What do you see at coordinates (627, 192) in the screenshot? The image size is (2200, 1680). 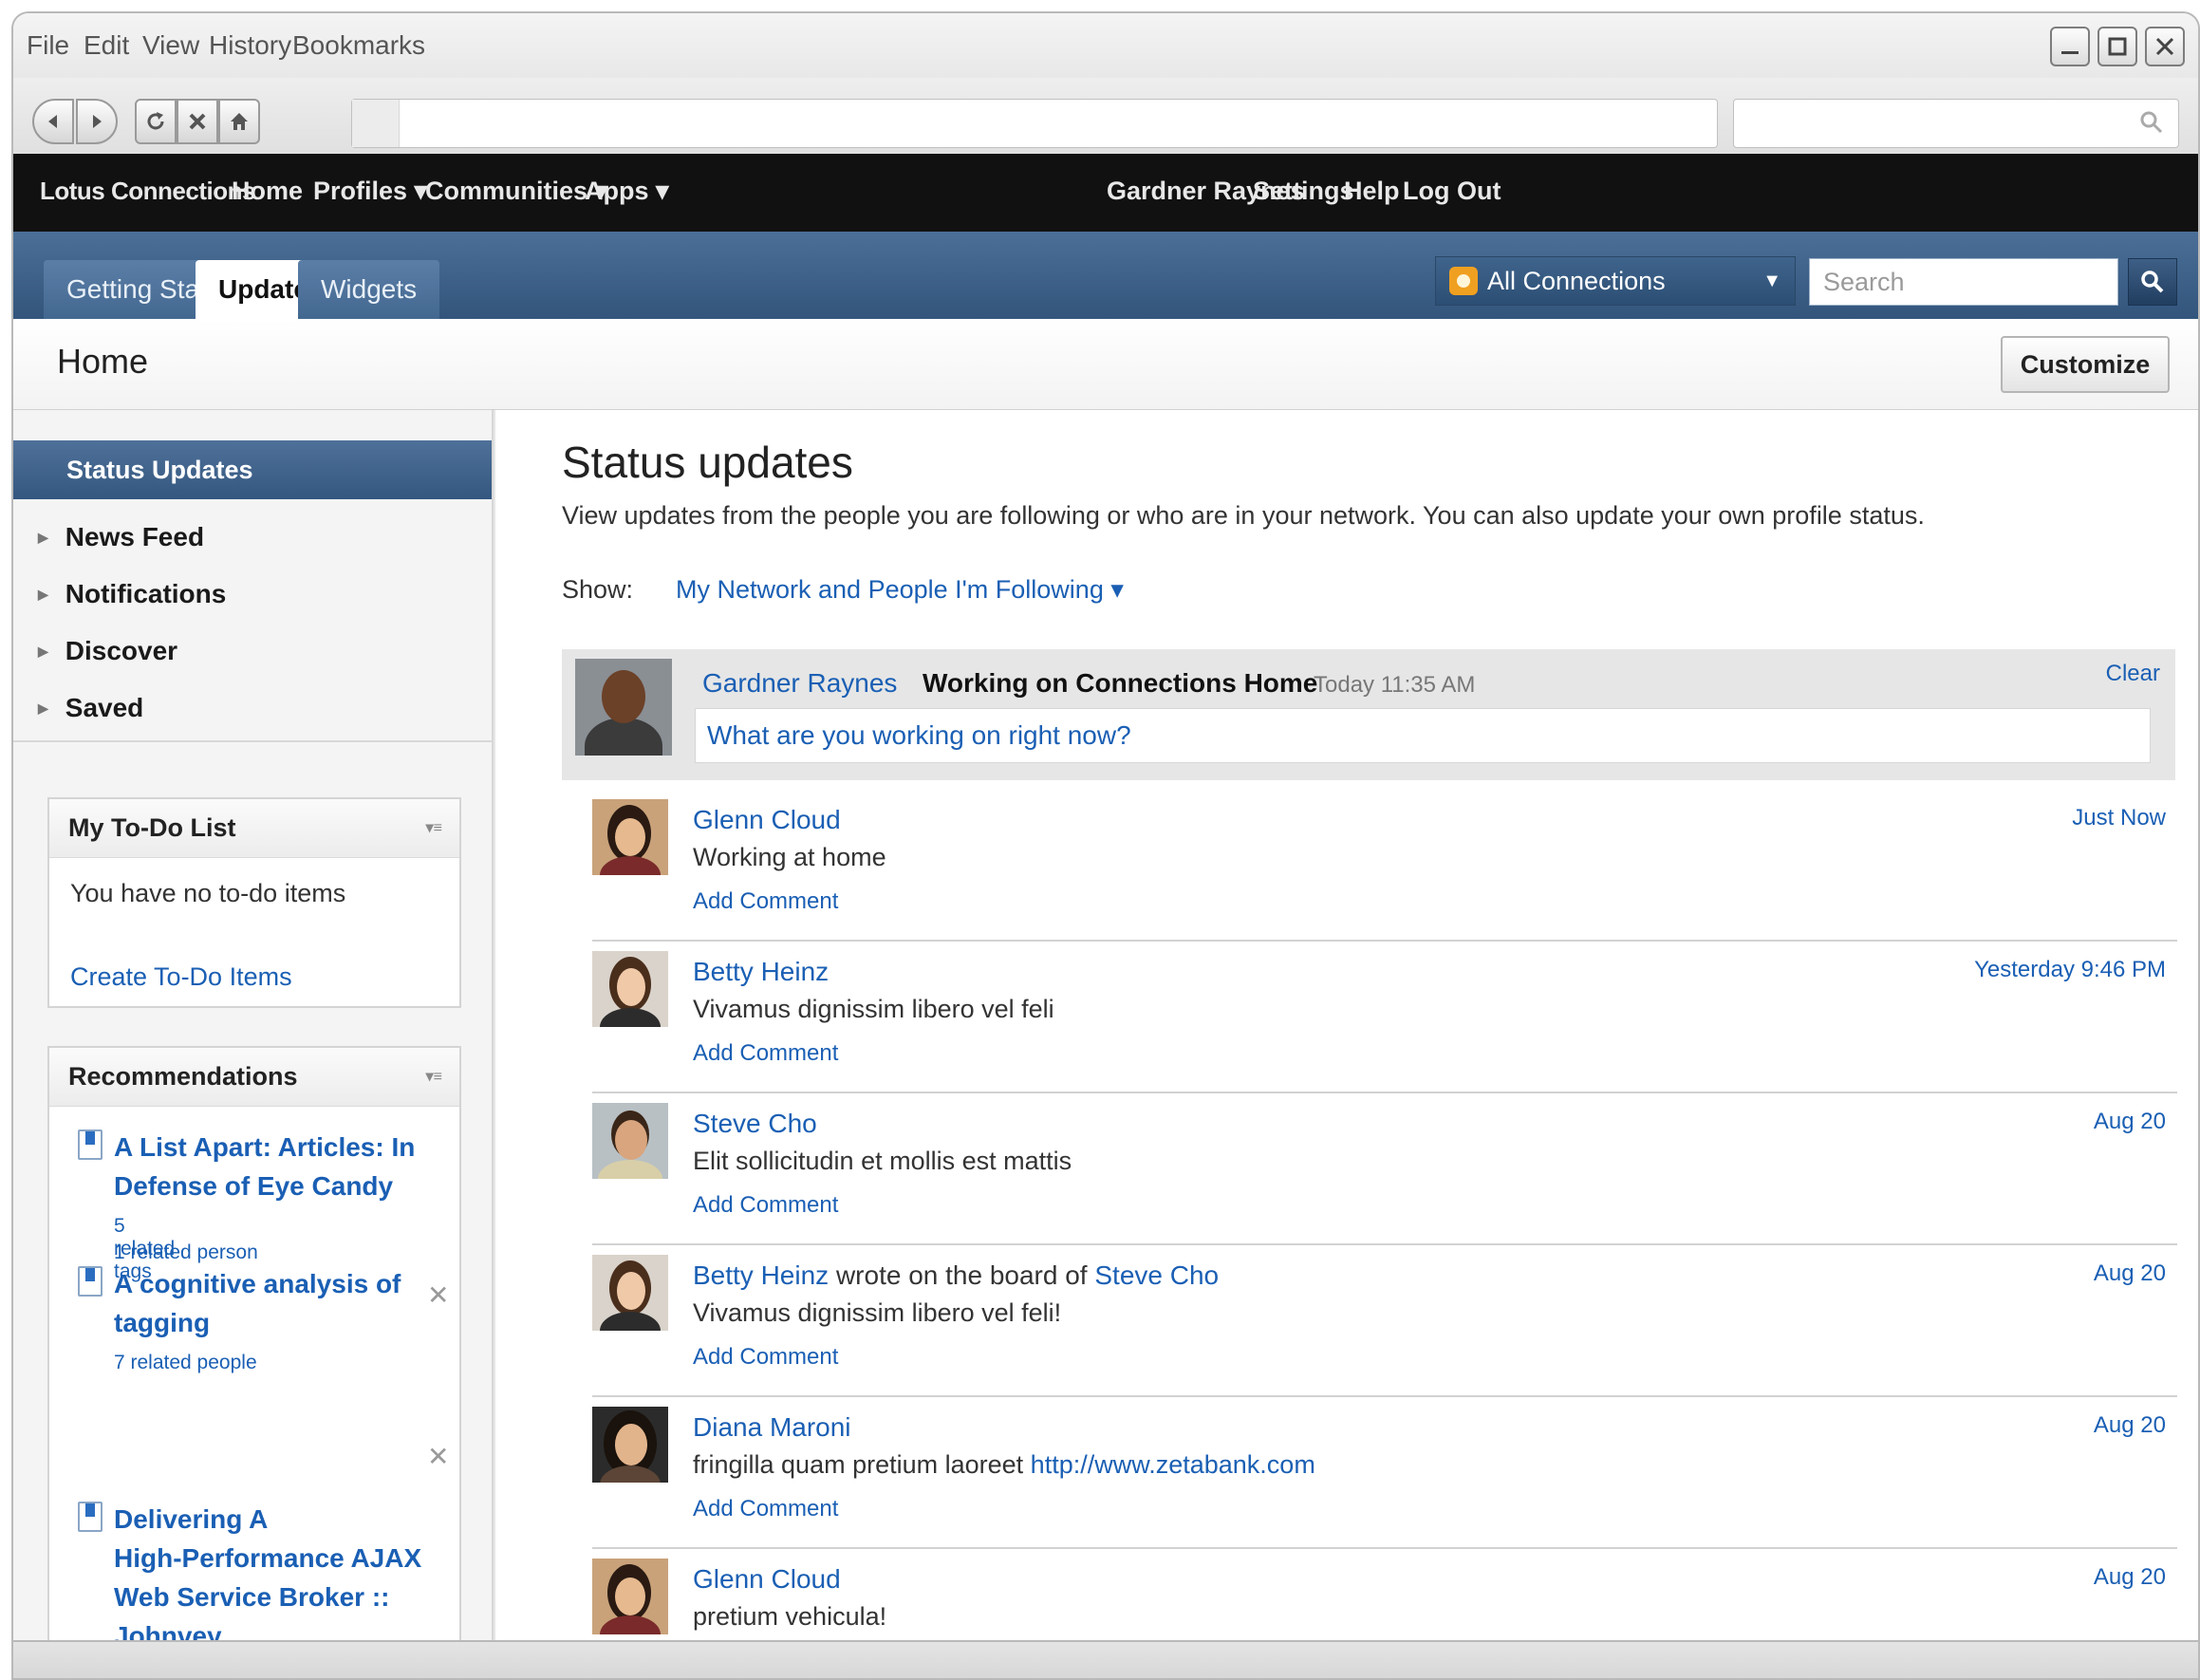 I see `nav-apps: Apps ▾` at bounding box center [627, 192].